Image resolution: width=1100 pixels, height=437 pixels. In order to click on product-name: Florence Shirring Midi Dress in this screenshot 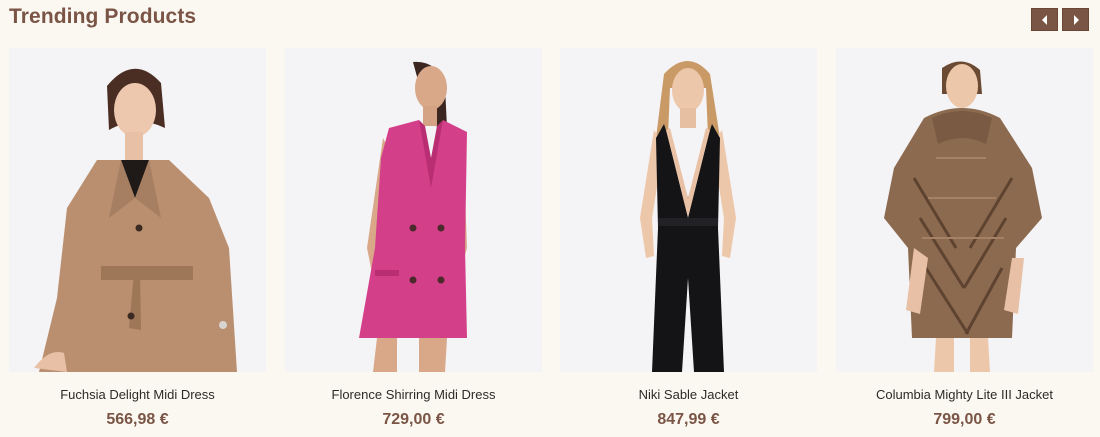, I will do `click(413, 394)`.